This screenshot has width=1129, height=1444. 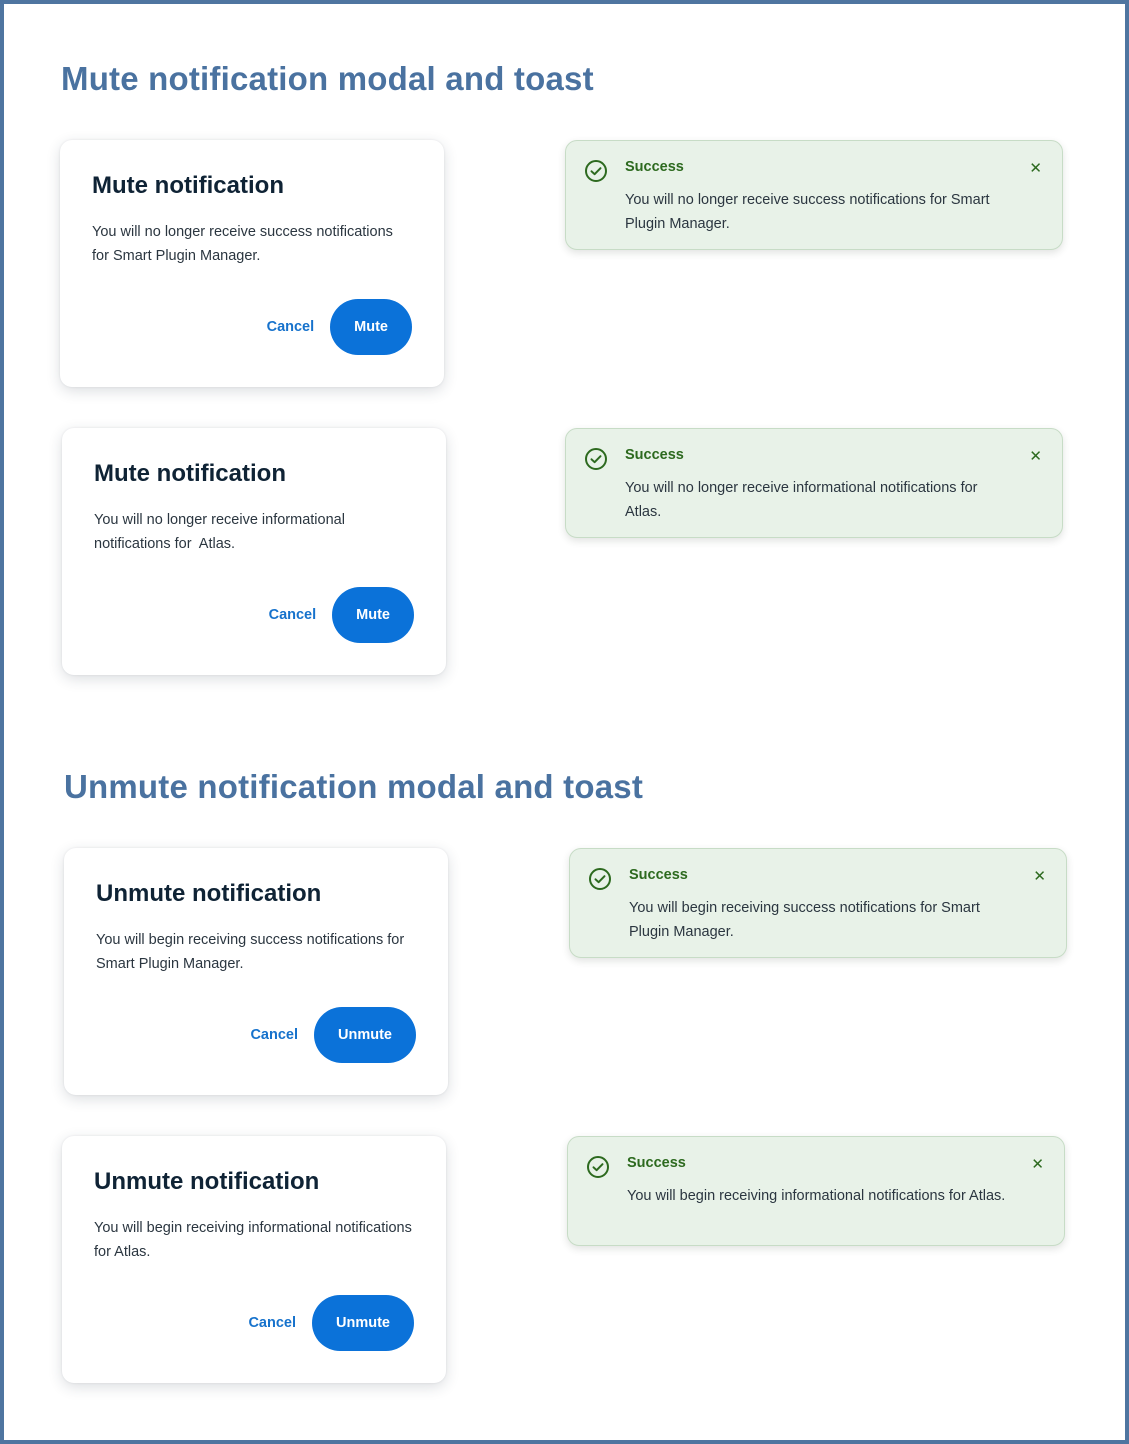 I want to click on section-title-unmute: Unmute notification modal and toast, so click(x=354, y=786).